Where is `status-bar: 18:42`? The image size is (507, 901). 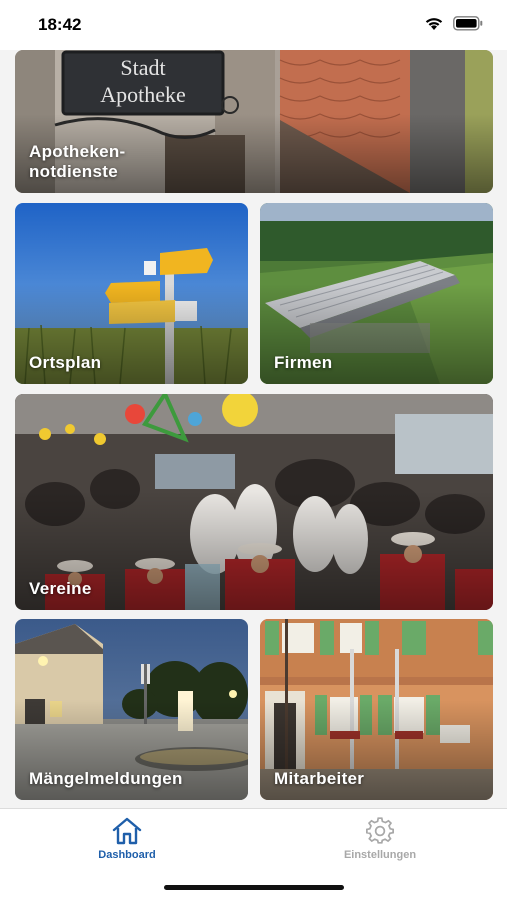
status-bar: 18:42 is located at coordinates (253, 25).